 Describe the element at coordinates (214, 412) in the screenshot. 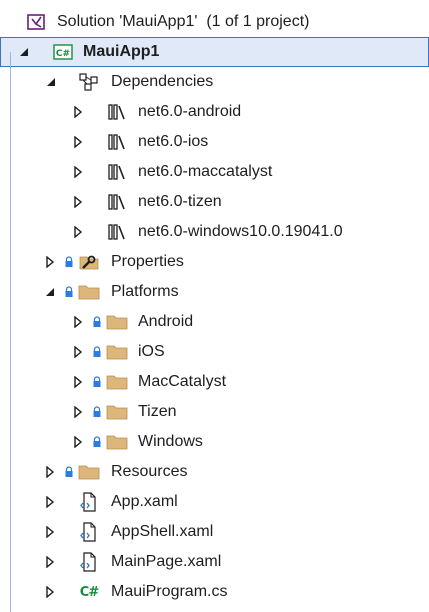

I see `tree-item-platform-folder: Tizen` at that location.